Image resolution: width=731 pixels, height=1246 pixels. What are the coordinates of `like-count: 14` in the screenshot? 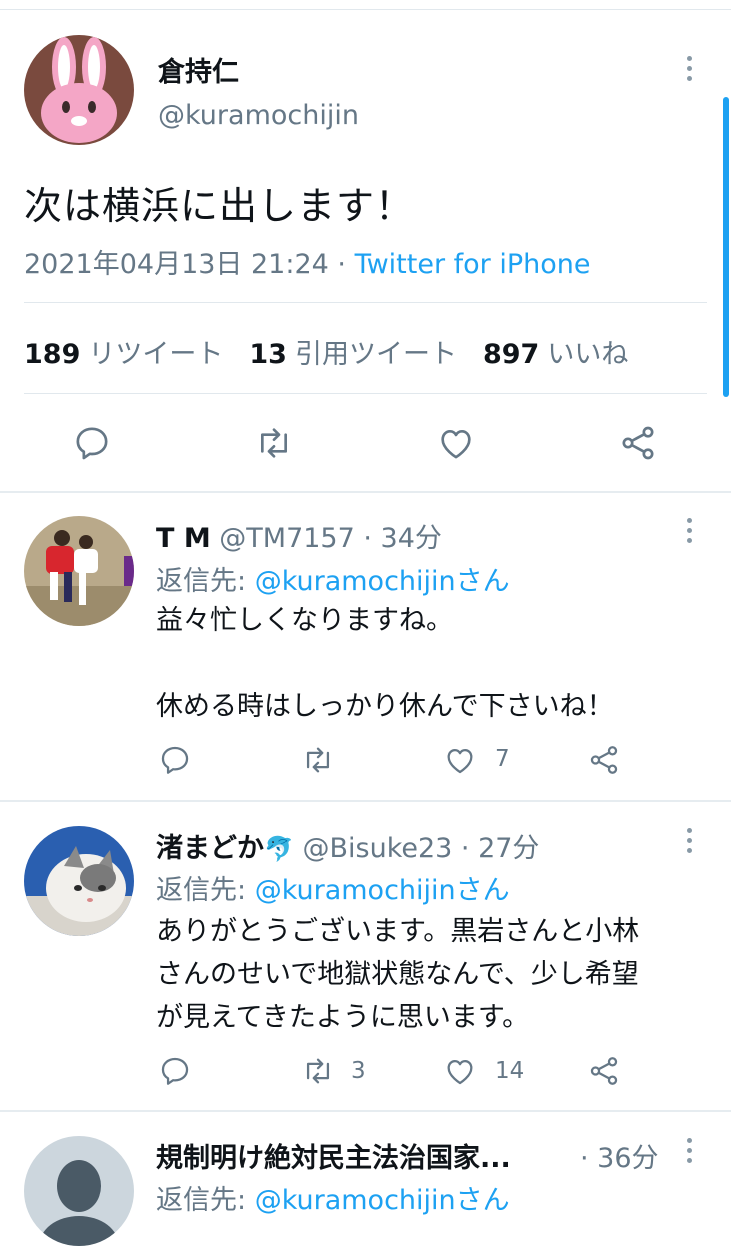 It's located at (510, 1071).